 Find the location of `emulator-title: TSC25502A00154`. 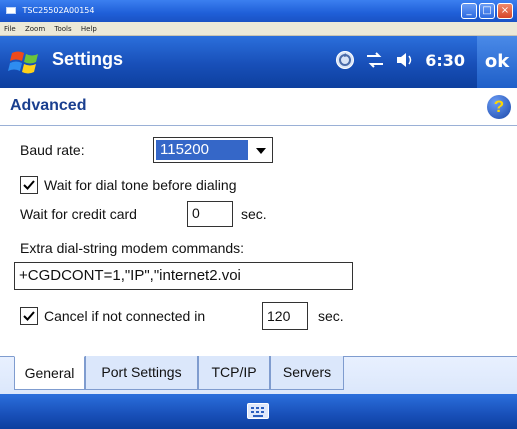

emulator-title: TSC25502A00154 is located at coordinates (58, 10).